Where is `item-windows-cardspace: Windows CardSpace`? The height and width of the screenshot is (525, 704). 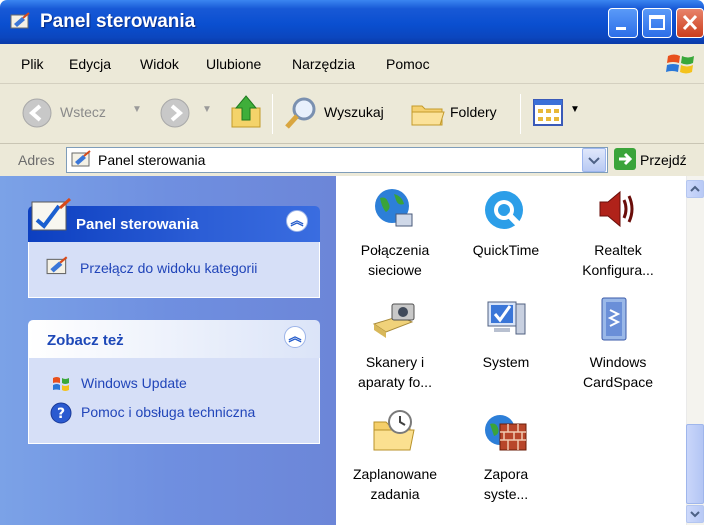 item-windows-cardspace: Windows CardSpace is located at coordinates (618, 372).